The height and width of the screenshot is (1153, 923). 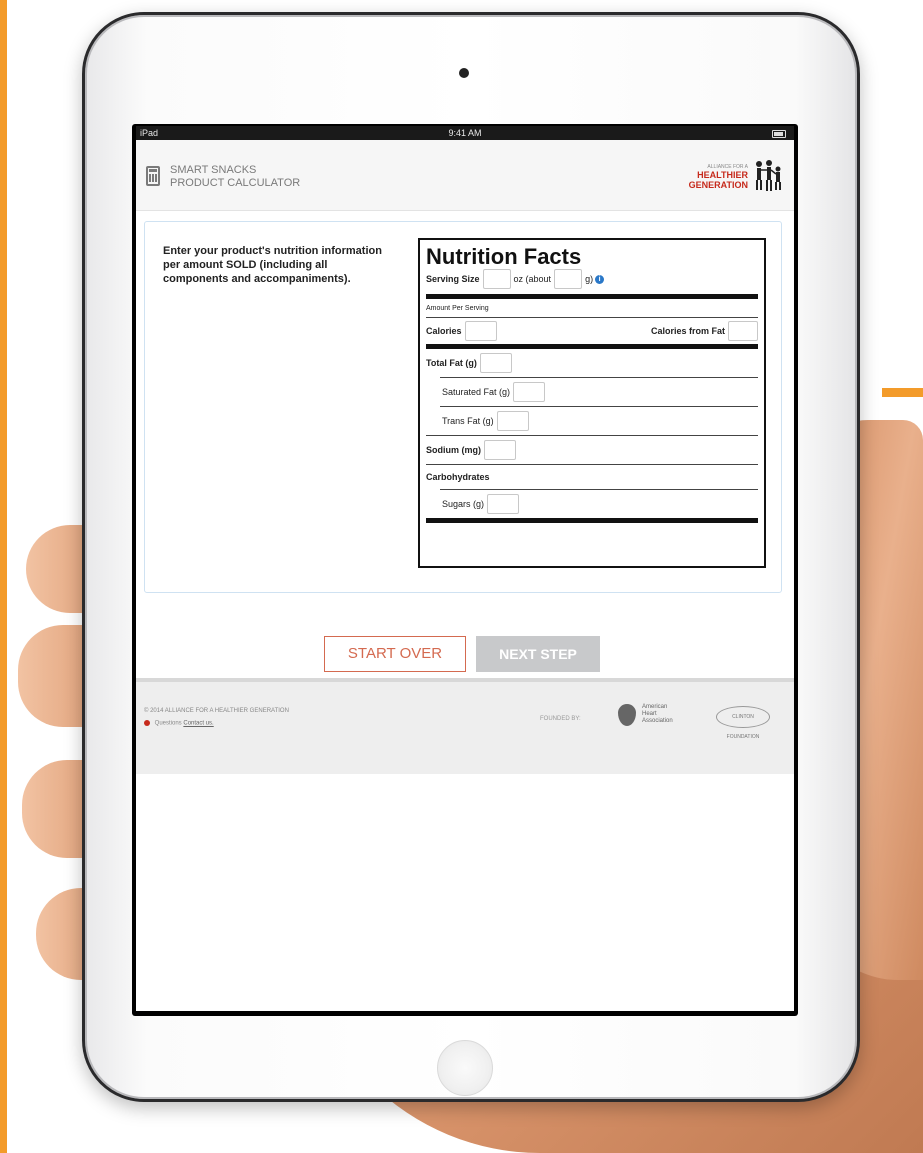 What do you see at coordinates (560, 719) in the screenshot?
I see `founded-by-label: FOUNDED BY:` at bounding box center [560, 719].